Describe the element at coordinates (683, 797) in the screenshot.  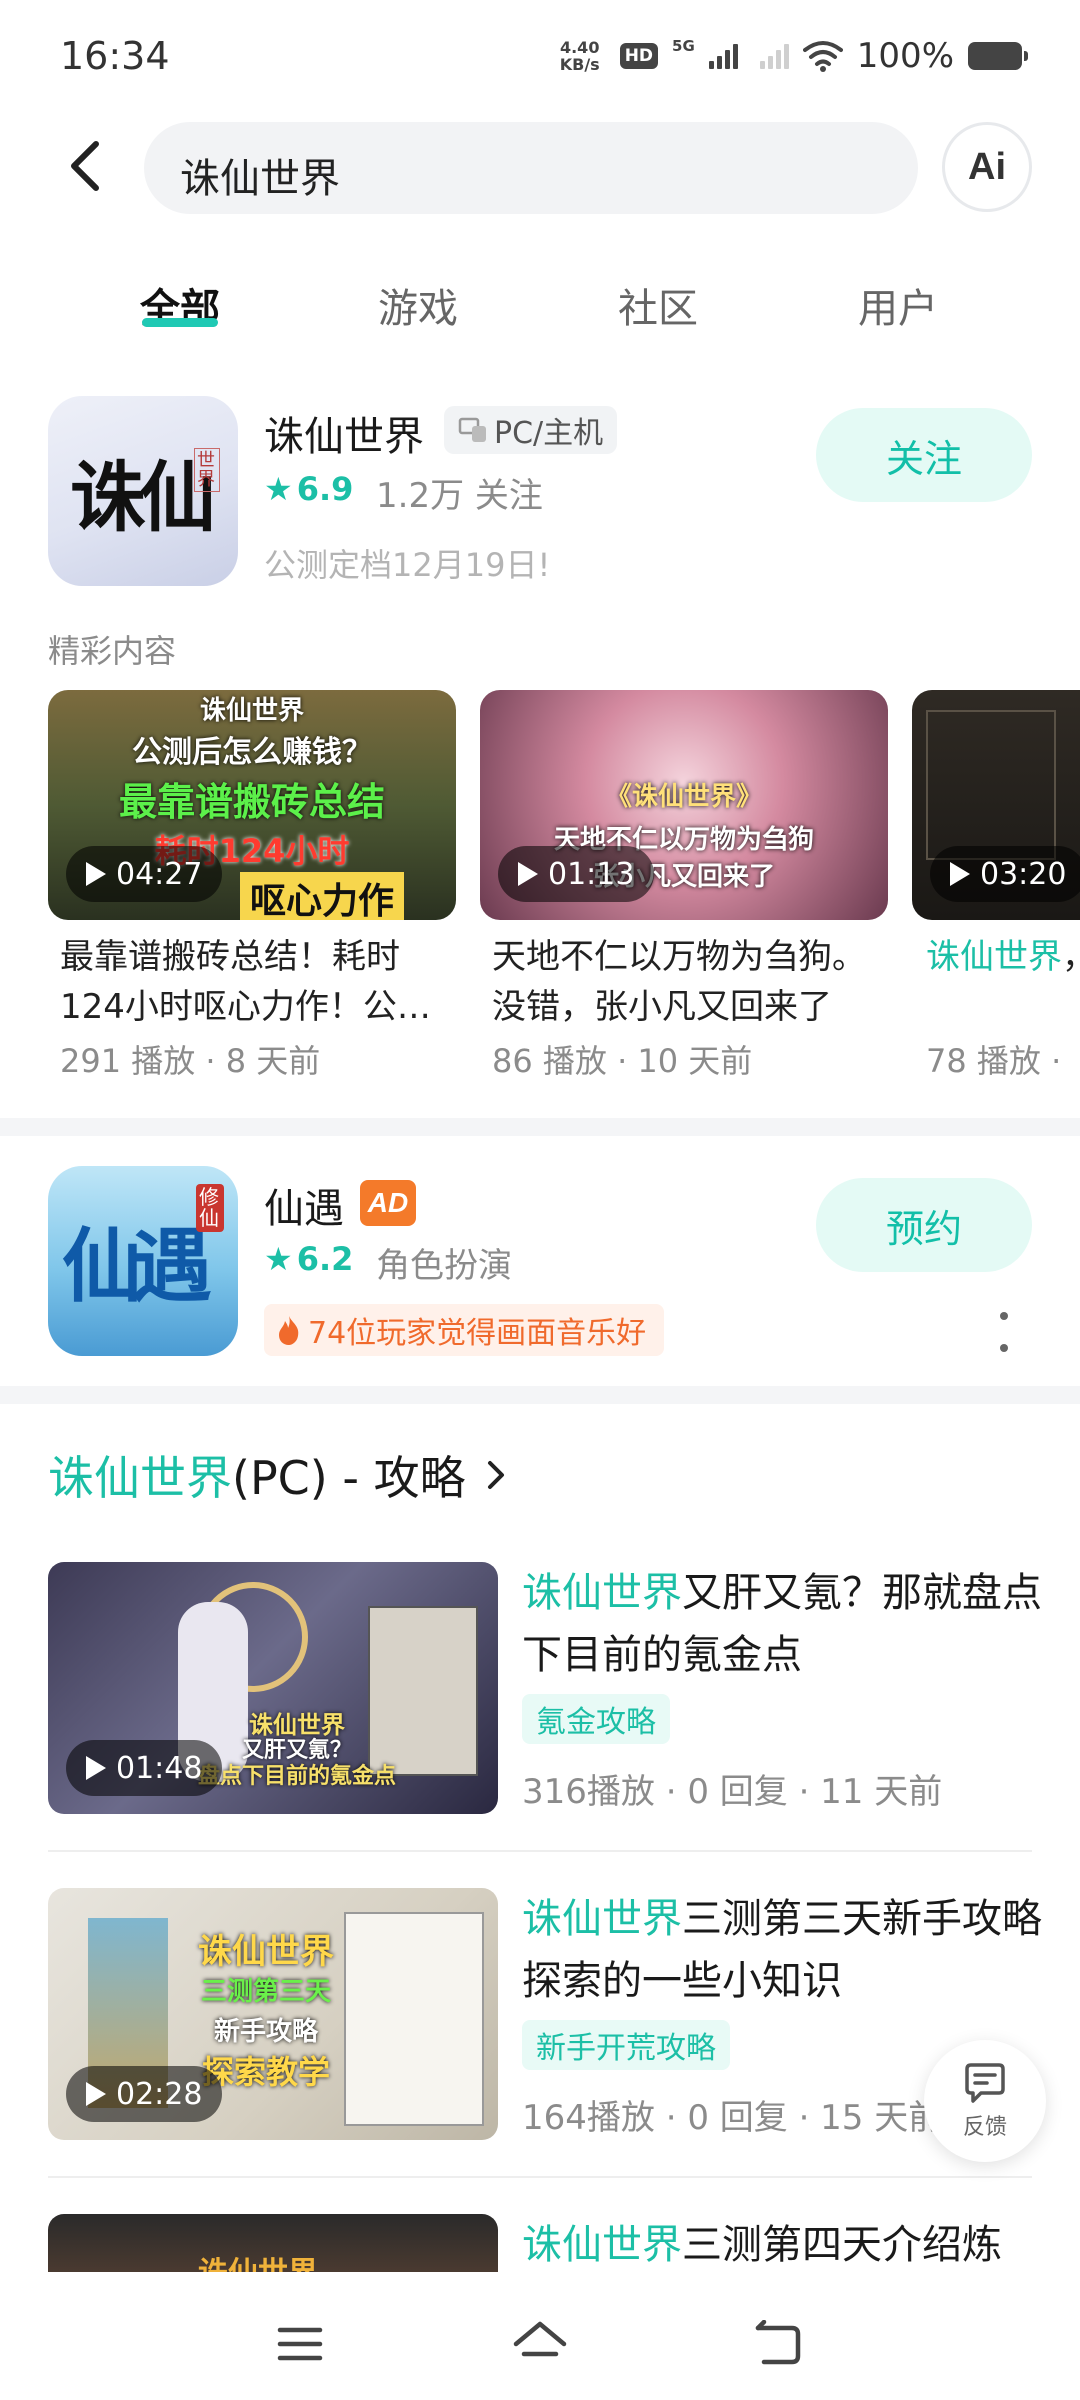
I see `thumb-text: 《诛仙世界》` at that location.